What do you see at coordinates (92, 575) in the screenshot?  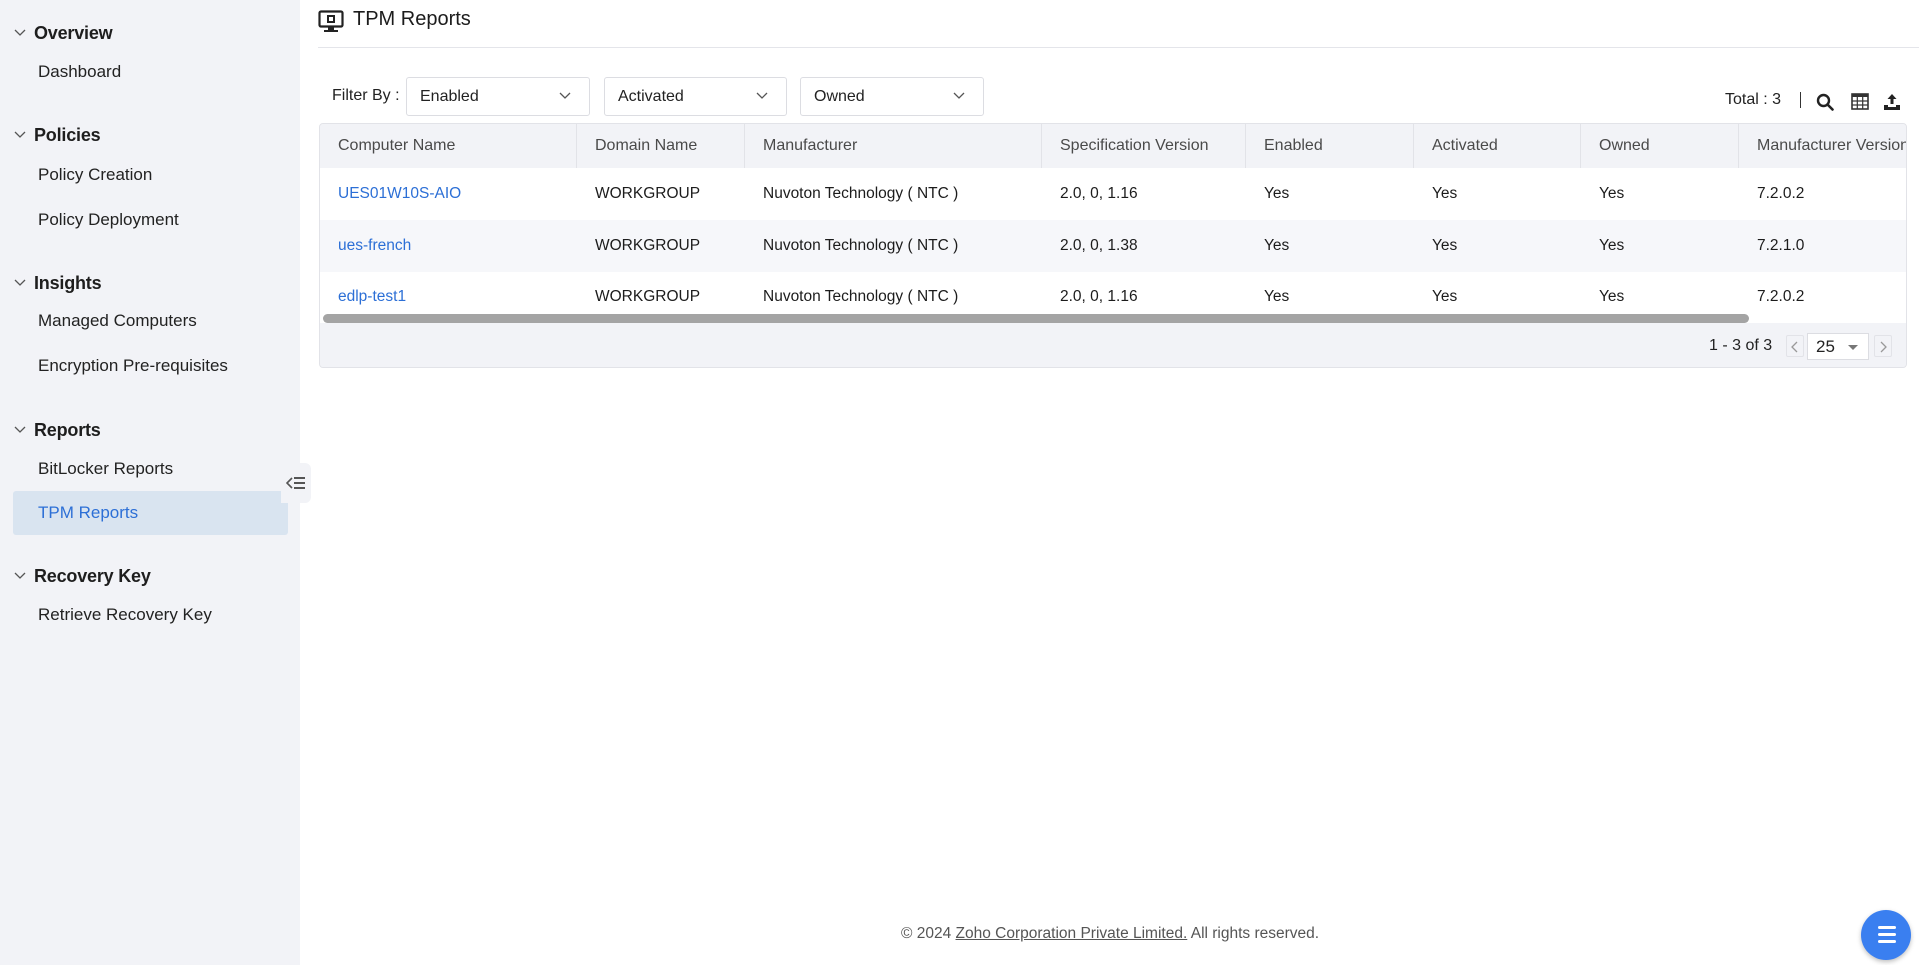 I see `sidebar-section-title: Recovery Key` at bounding box center [92, 575].